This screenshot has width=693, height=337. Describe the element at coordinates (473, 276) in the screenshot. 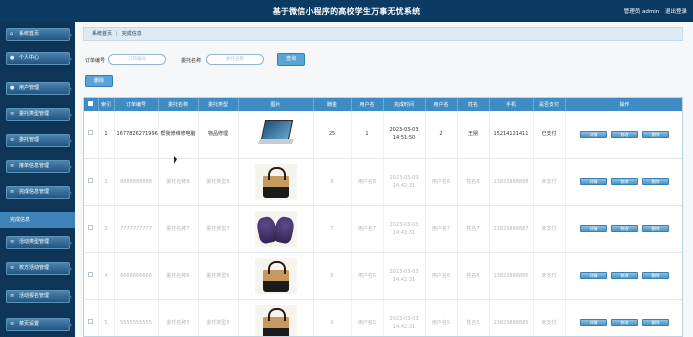

I see `cell-realname: 姓名6` at that location.